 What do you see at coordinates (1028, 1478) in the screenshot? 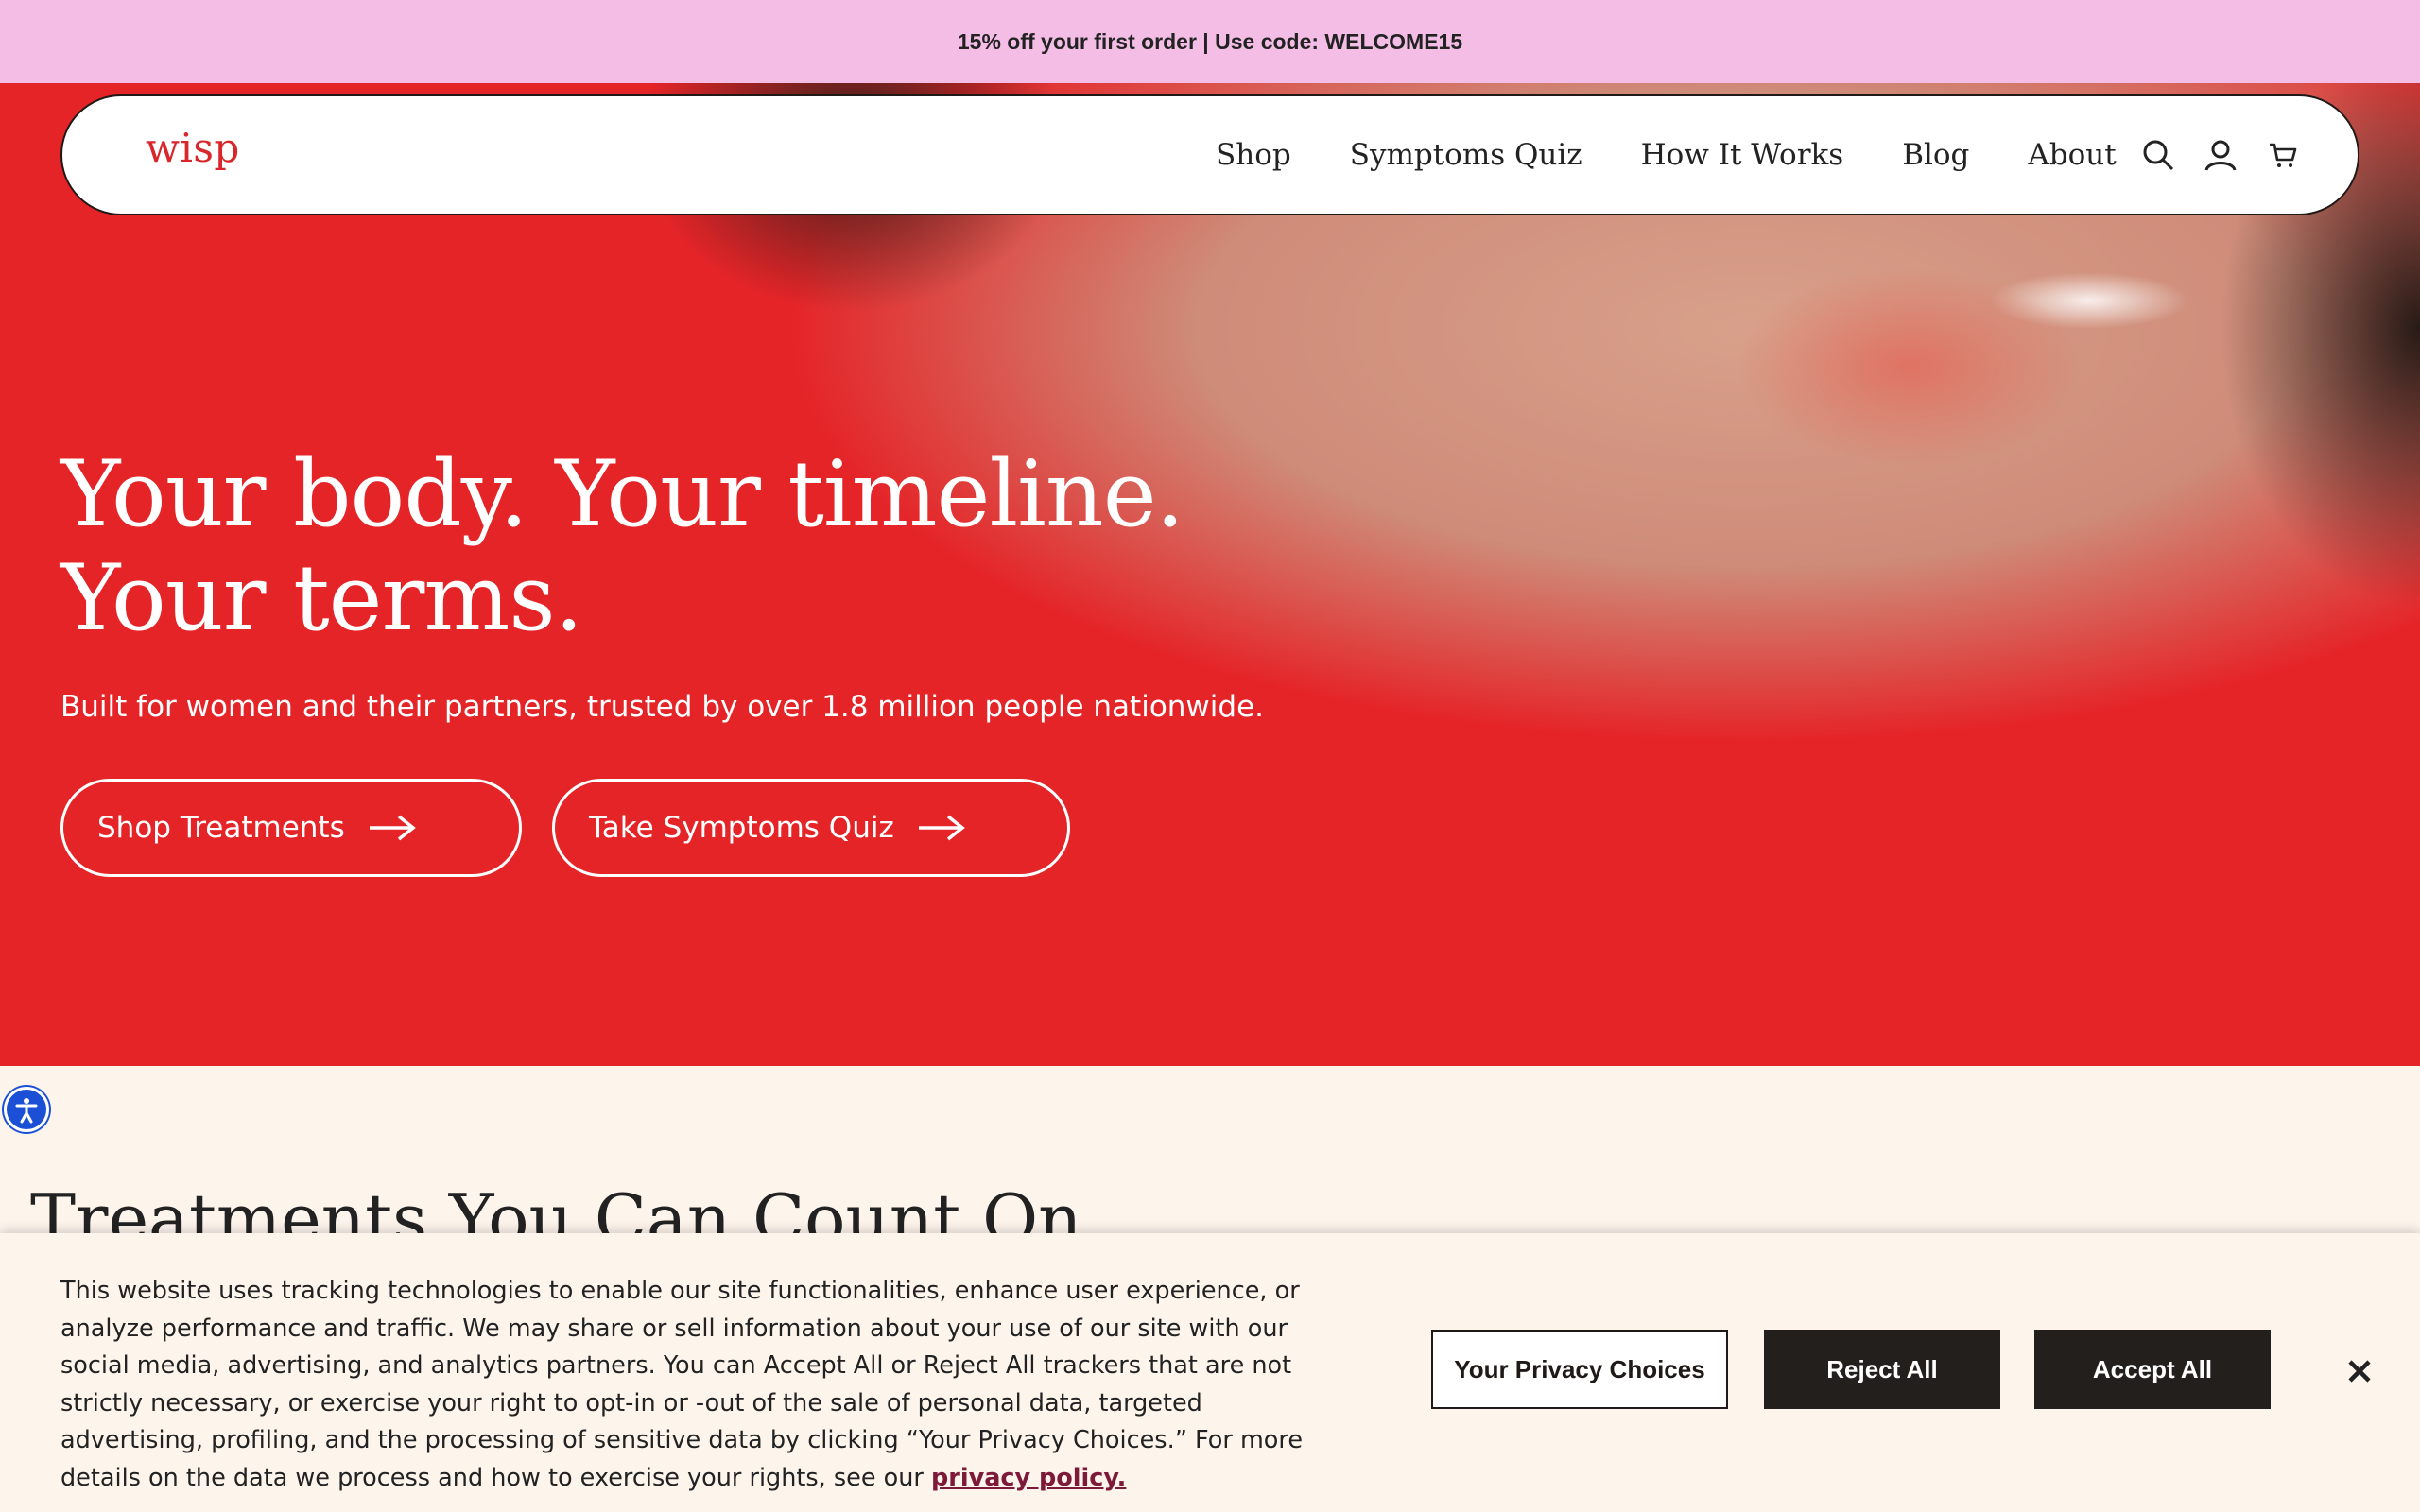
I see `privacy-policy-link: privacy policy.` at bounding box center [1028, 1478].